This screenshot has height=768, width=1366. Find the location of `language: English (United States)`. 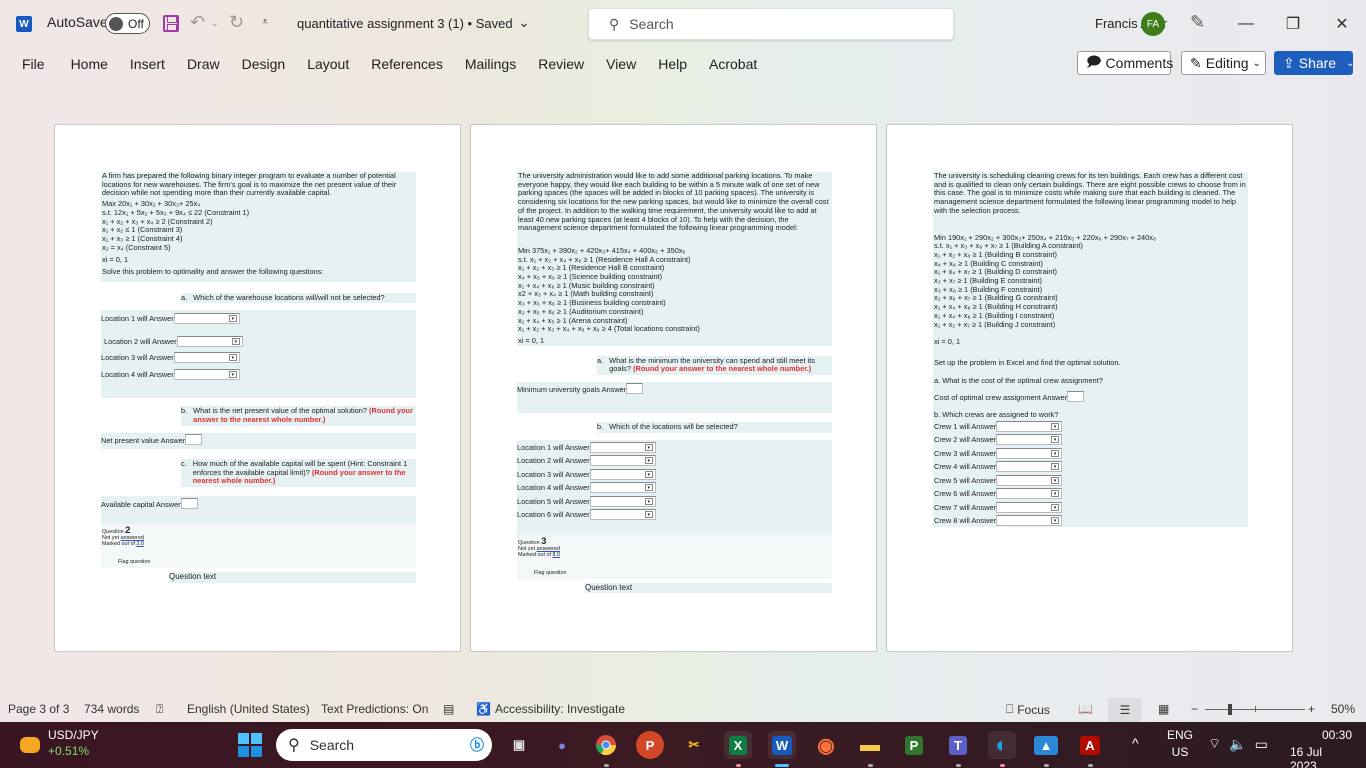

language: English (United States) is located at coordinates (248, 709).